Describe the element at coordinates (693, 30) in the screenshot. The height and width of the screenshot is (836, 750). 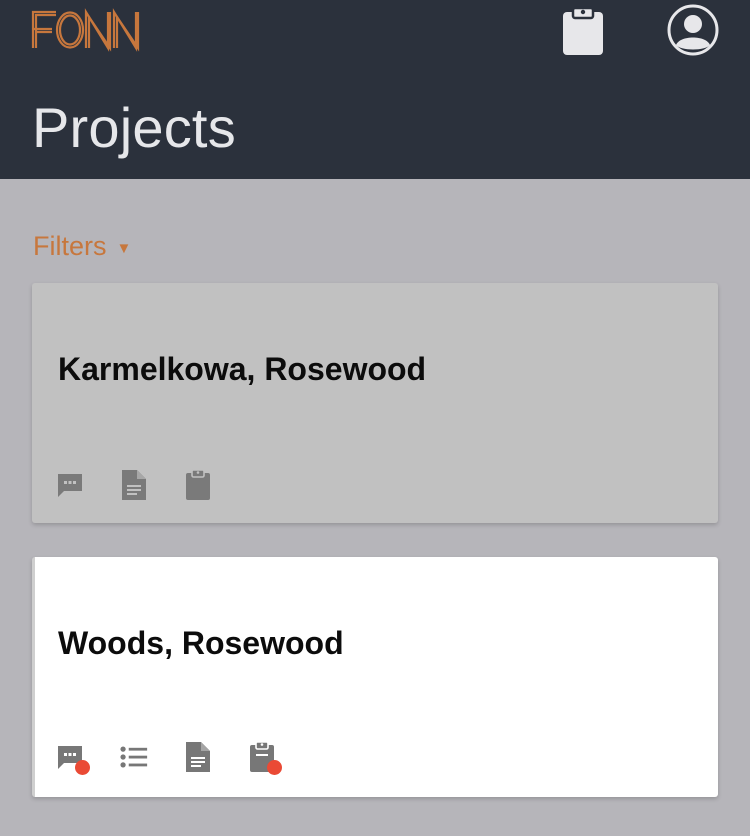
I see `account-circle-icon` at that location.